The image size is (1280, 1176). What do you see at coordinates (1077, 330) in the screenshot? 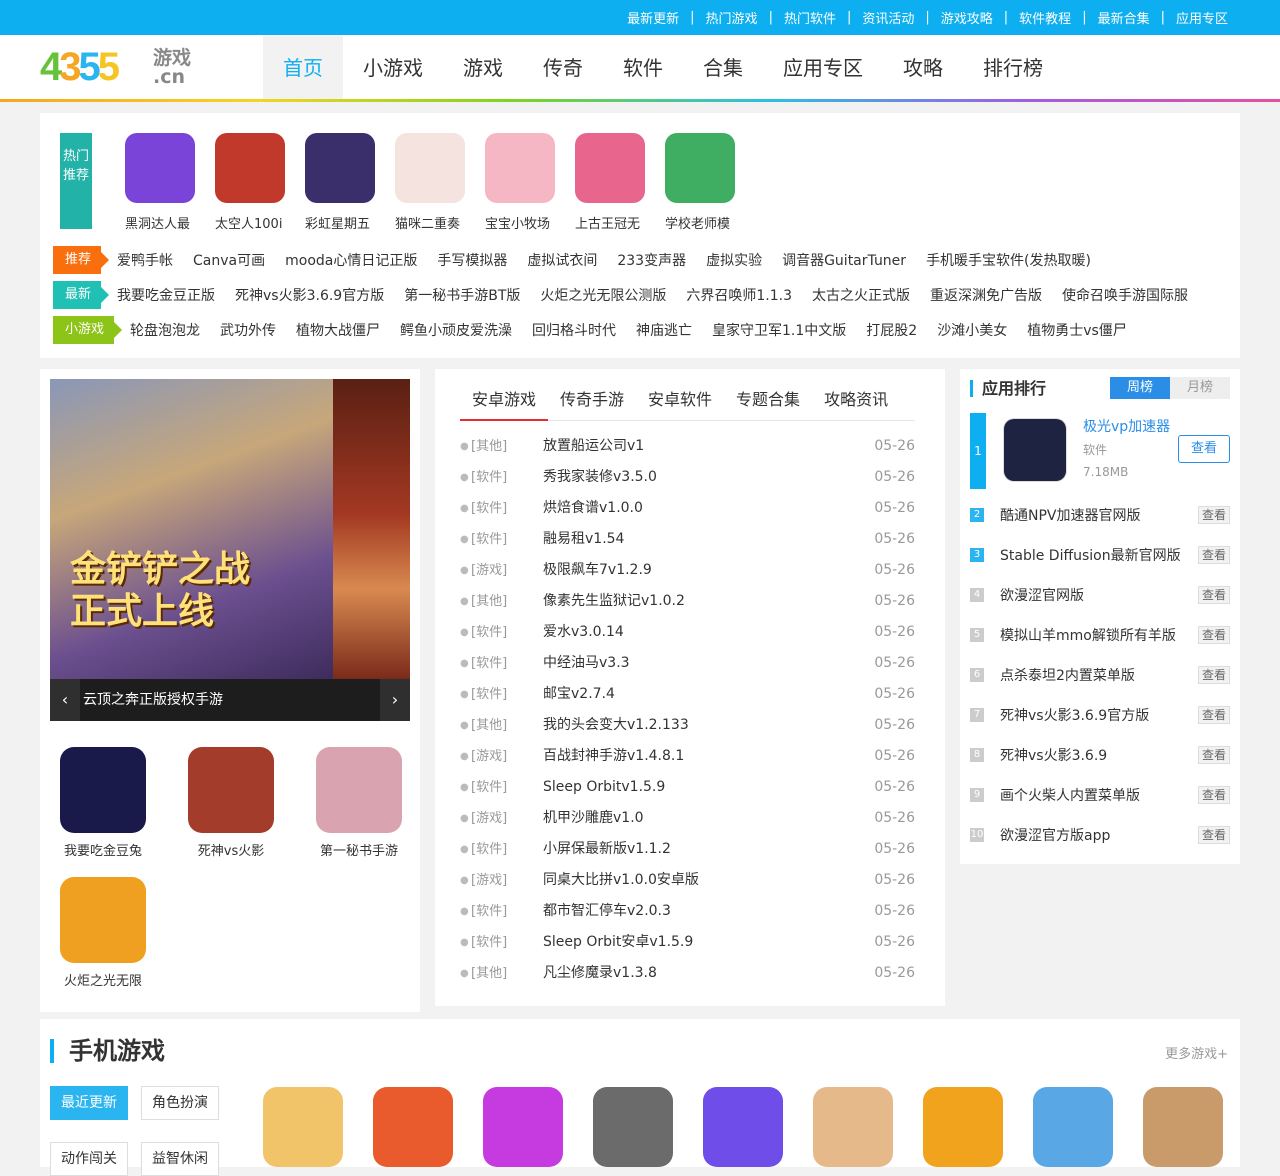
I see `tag-link: 植物勇士vs僵尸` at bounding box center [1077, 330].